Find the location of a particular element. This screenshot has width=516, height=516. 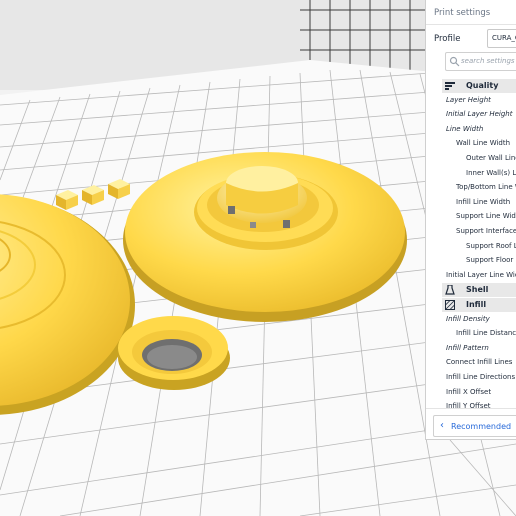

search-placeholder: search settings is located at coordinates (488, 61).